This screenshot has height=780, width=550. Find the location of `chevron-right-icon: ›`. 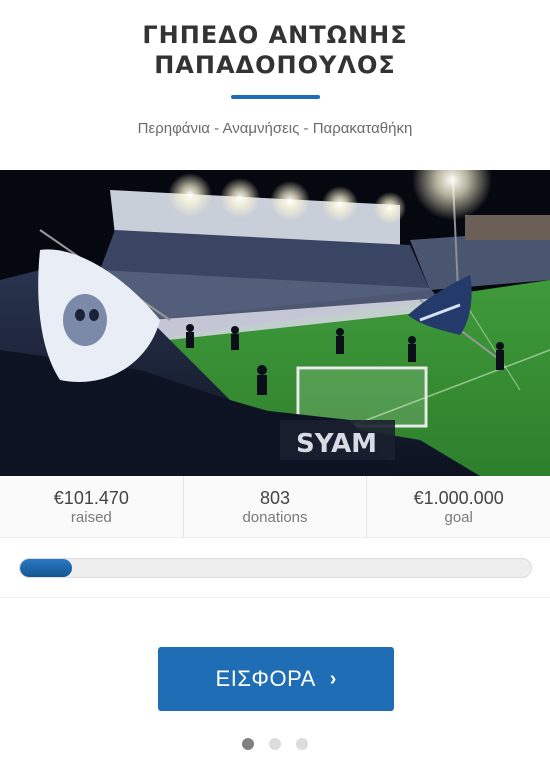

chevron-right-icon: › is located at coordinates (333, 679).